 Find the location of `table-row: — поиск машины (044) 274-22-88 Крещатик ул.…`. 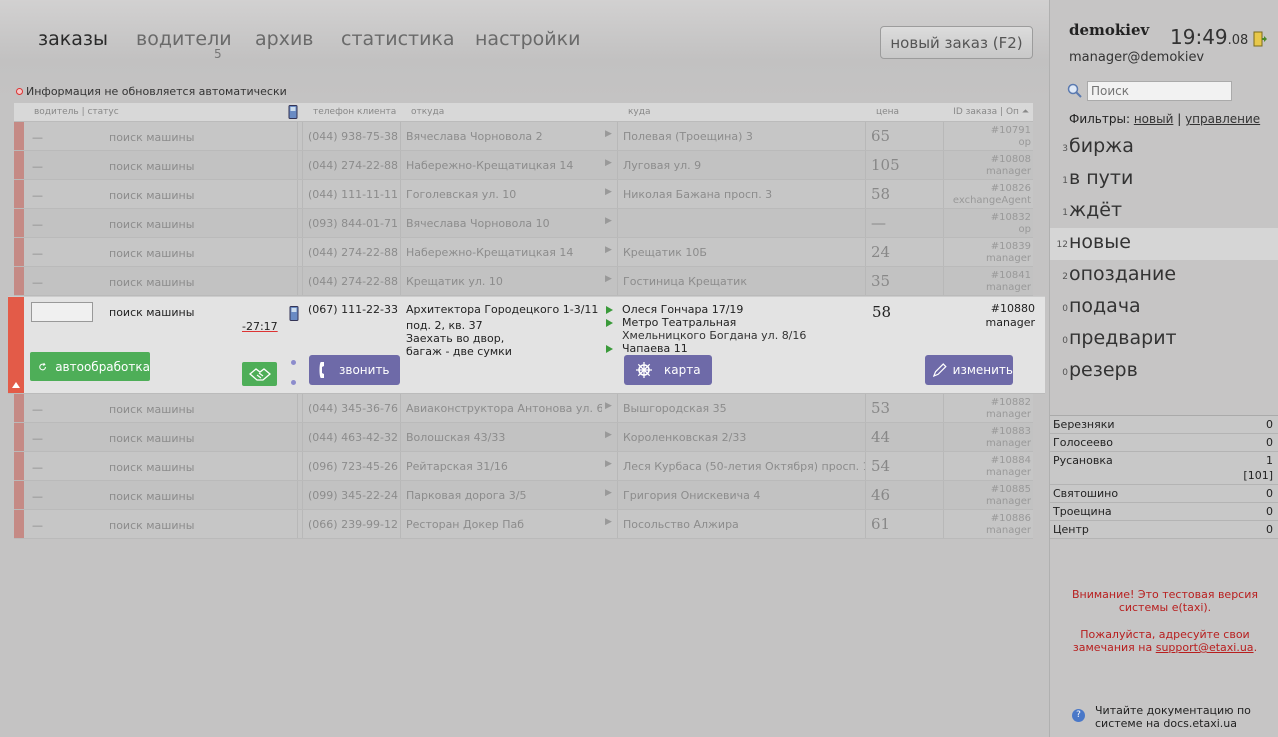

table-row: — поиск машины (044) 274-22-88 Крещатик ул.… is located at coordinates (523, 281).